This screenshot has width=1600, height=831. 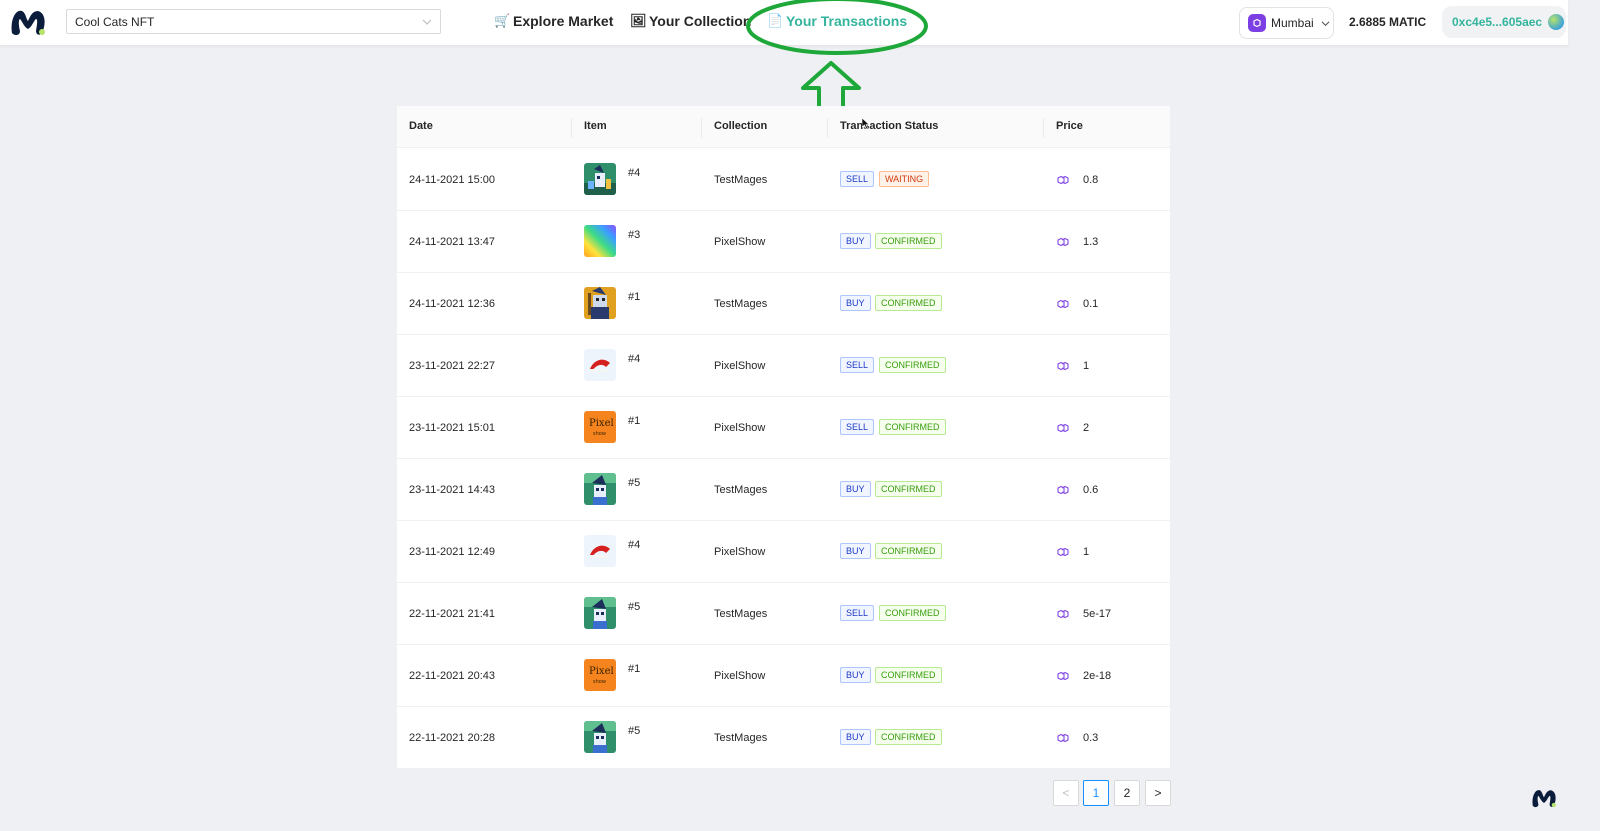 What do you see at coordinates (595, 126) in the screenshot?
I see `col-item: Item` at bounding box center [595, 126].